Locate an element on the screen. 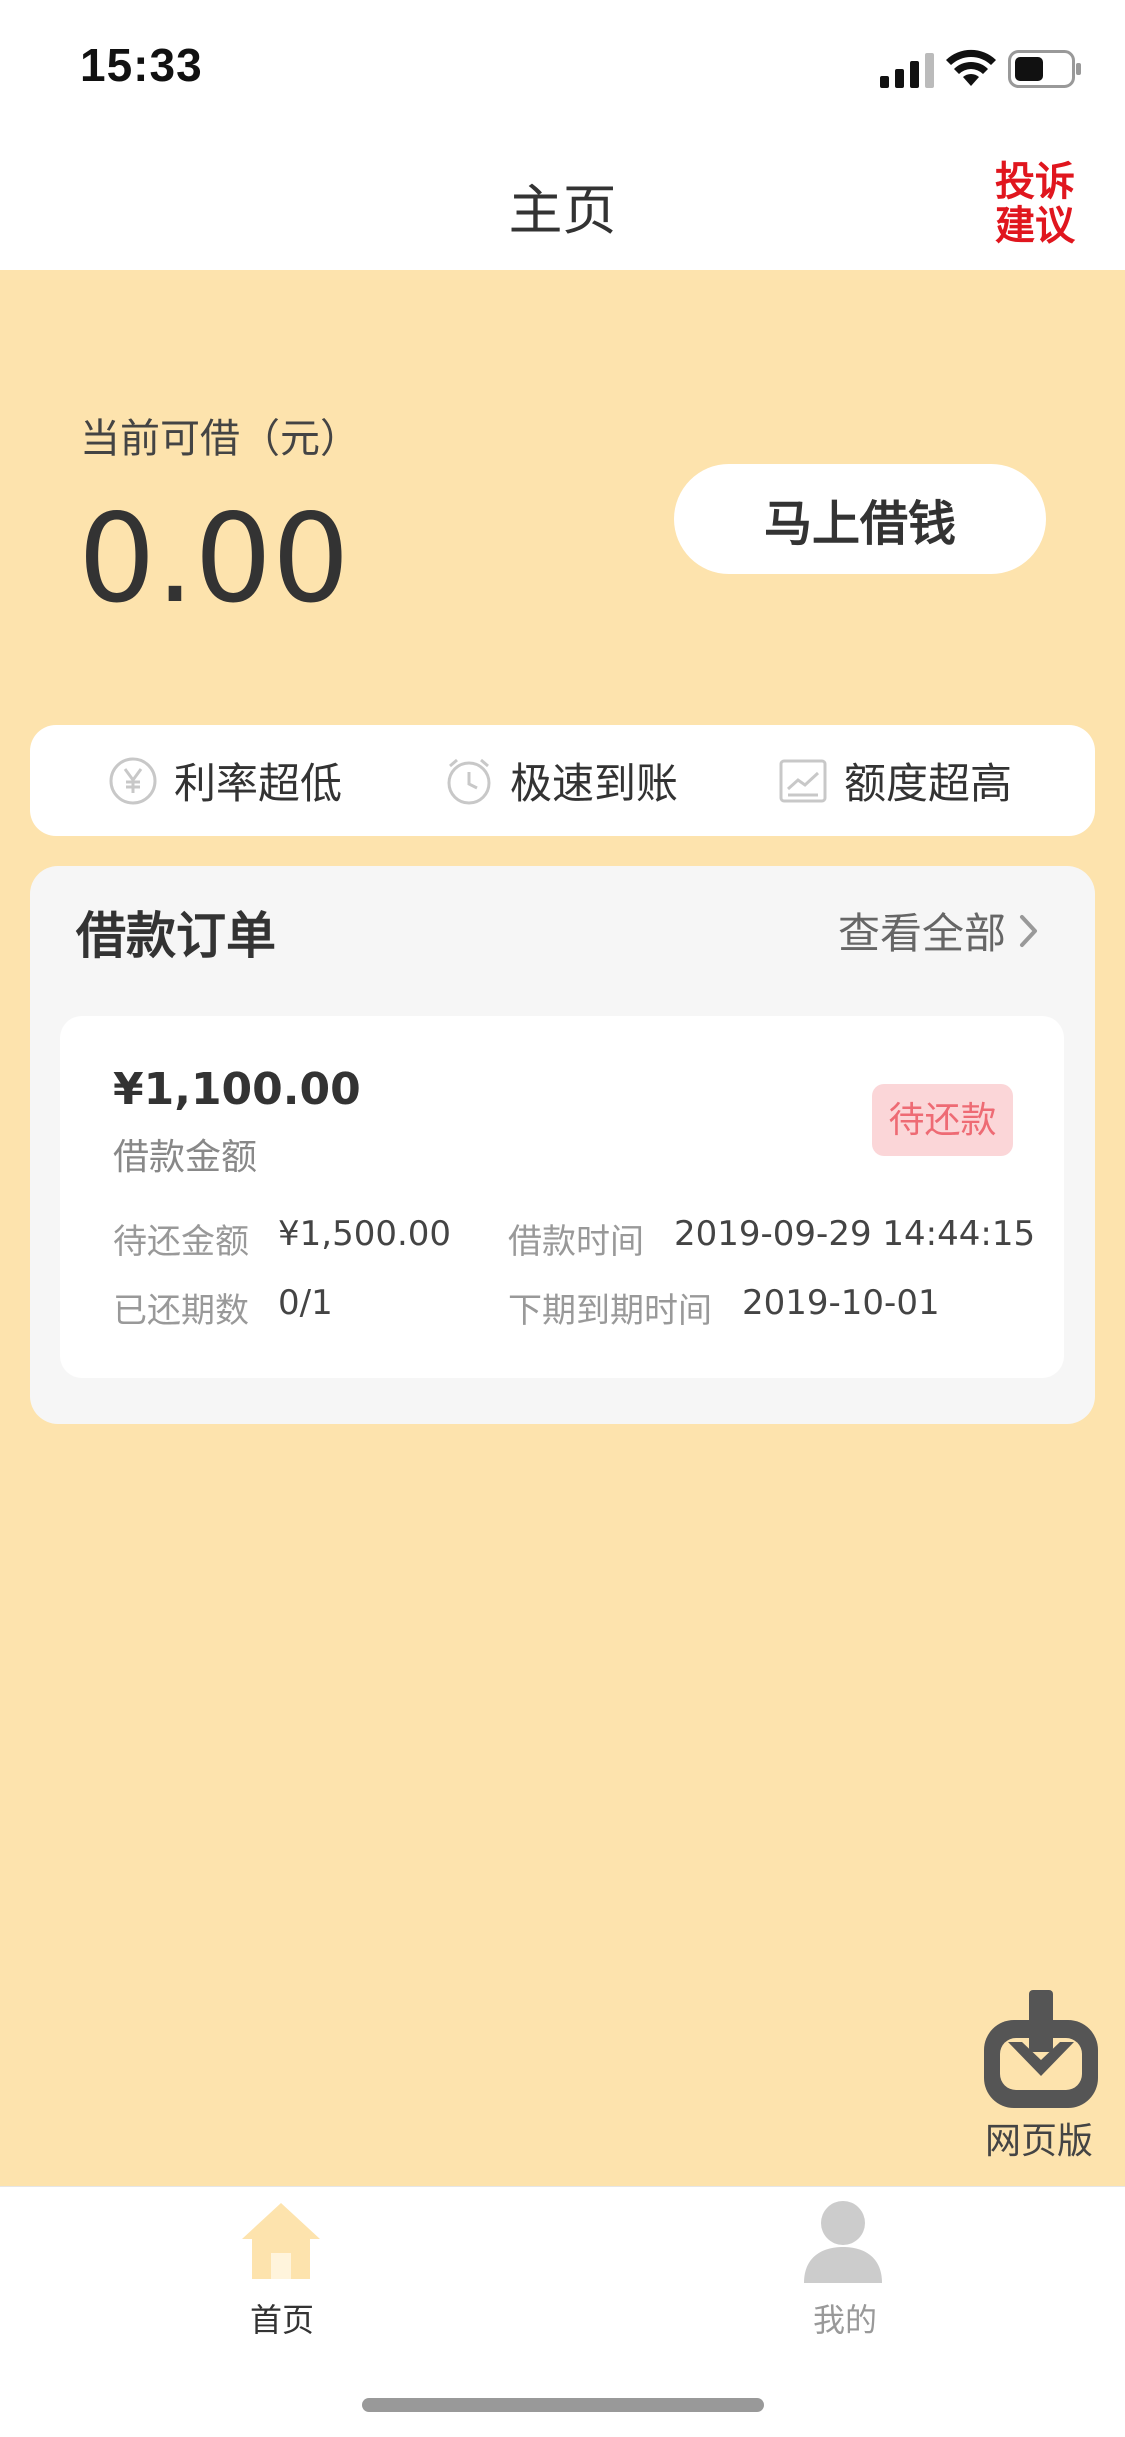  feature-fast-arrival: 极速到账 is located at coordinates (561, 780).